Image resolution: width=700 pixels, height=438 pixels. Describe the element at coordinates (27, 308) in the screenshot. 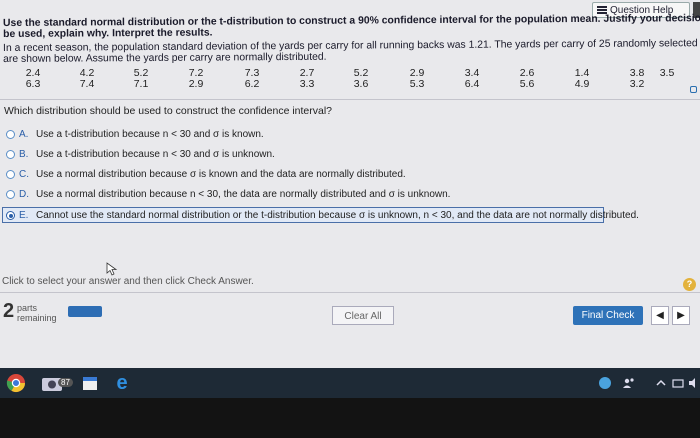

I see `parts-label-line-1: parts` at that location.